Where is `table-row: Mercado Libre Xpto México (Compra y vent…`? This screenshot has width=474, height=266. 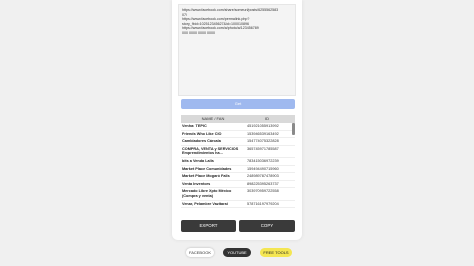
table-row: Mercado Libre Xpto México (Compra y vent… is located at coordinates (238, 194).